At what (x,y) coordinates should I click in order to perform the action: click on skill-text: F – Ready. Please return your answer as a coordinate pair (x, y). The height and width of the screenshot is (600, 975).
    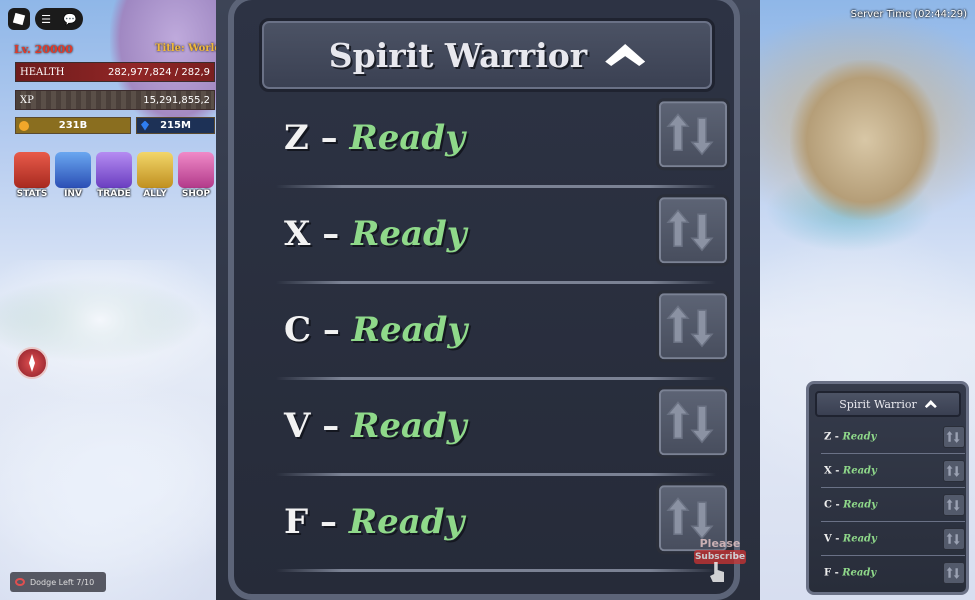
    Looking at the image, I should click on (374, 522).